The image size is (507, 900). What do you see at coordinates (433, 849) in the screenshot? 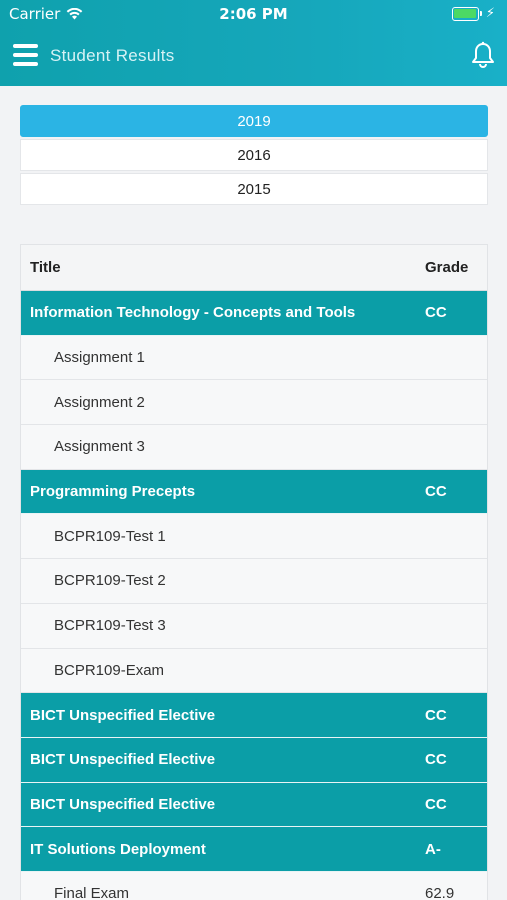
I see `grade-value: A-` at bounding box center [433, 849].